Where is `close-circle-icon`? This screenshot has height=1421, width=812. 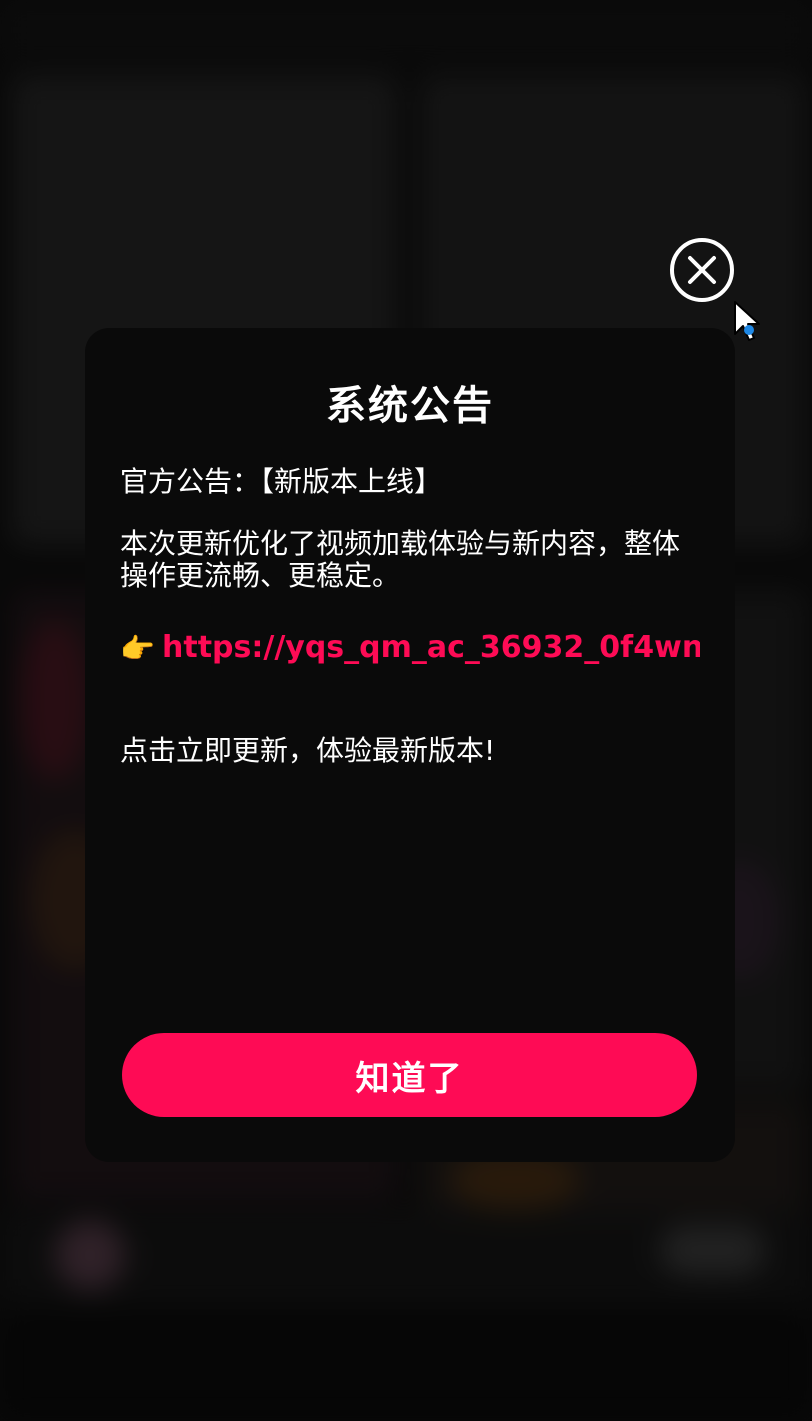 close-circle-icon is located at coordinates (702, 270).